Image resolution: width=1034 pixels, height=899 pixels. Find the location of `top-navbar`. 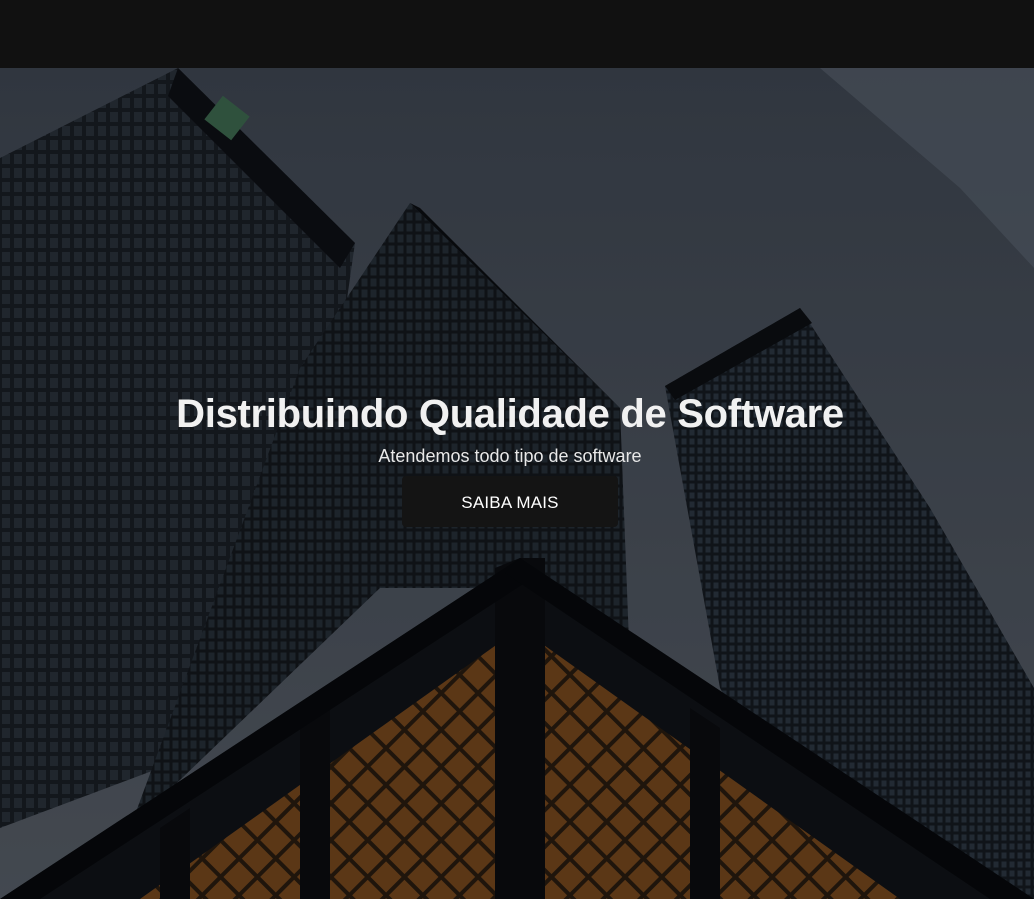

top-navbar is located at coordinates (517, 34).